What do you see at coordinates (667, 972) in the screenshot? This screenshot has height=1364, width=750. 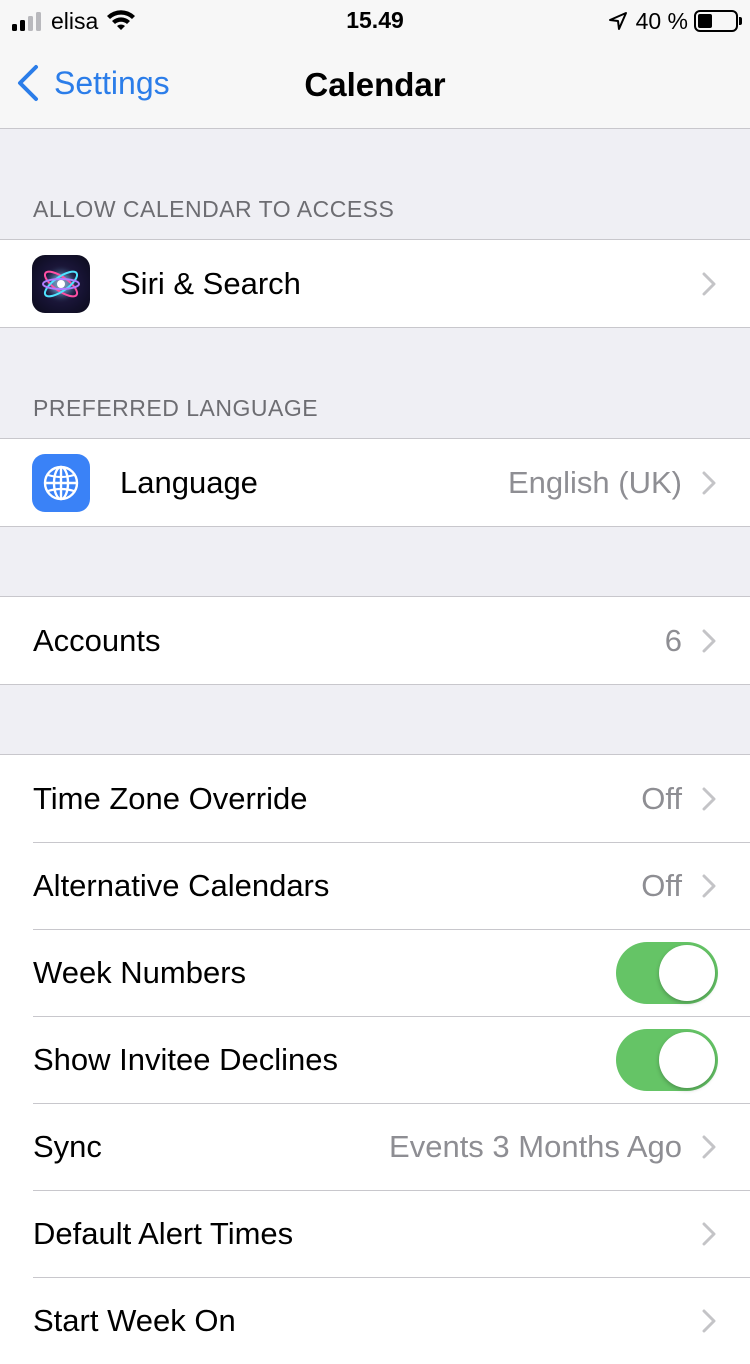 I see `week-numbers-toggle` at bounding box center [667, 972].